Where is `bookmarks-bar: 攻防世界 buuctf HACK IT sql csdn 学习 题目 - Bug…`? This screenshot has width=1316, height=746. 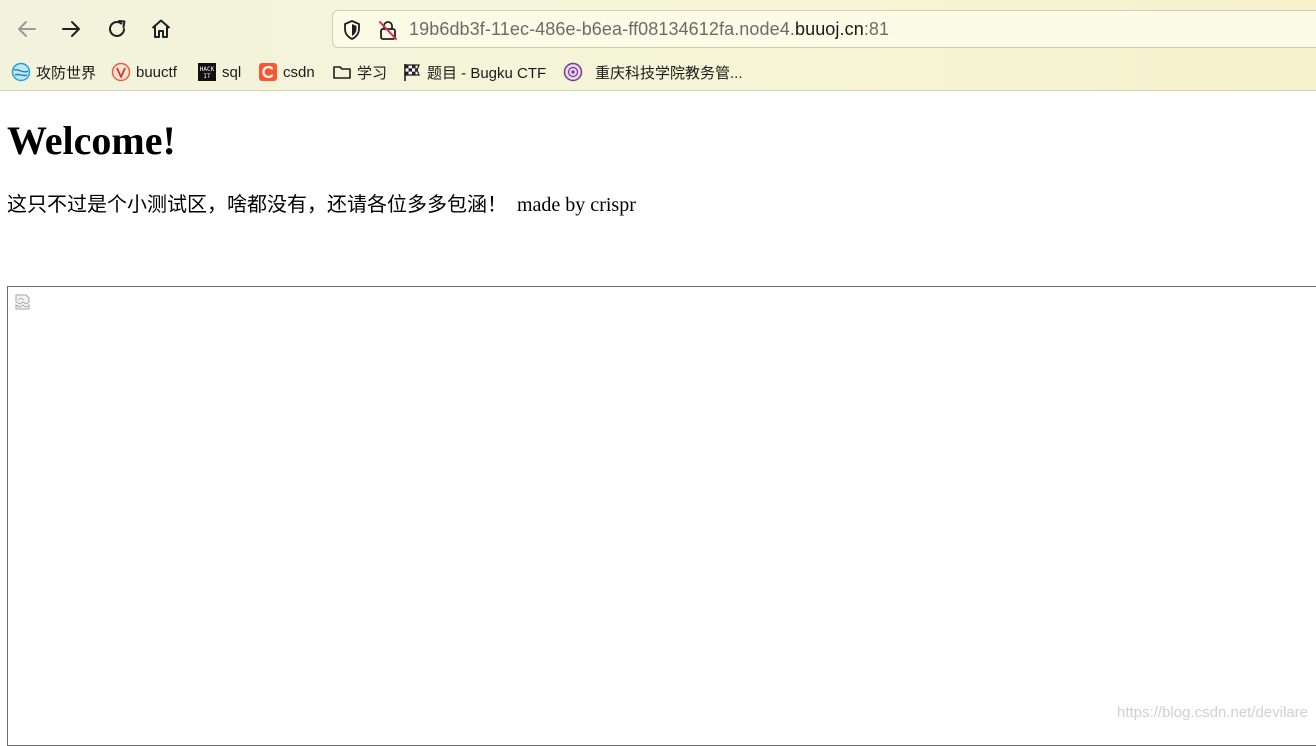 bookmarks-bar: 攻防世界 buuctf HACK IT sql csdn 学习 题目 - Bug… is located at coordinates (658, 72).